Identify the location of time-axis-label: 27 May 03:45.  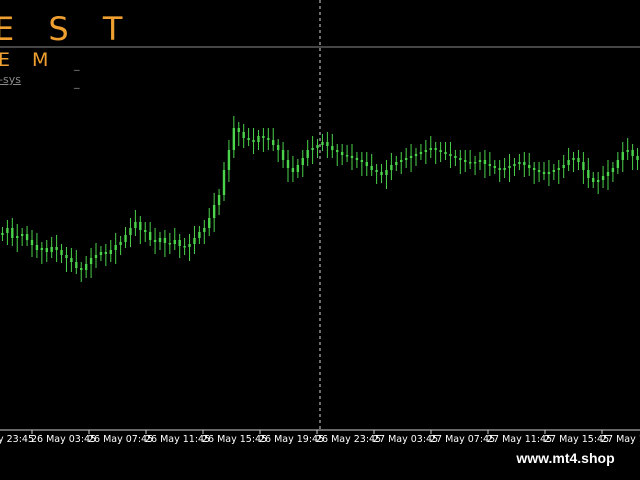
(405, 439).